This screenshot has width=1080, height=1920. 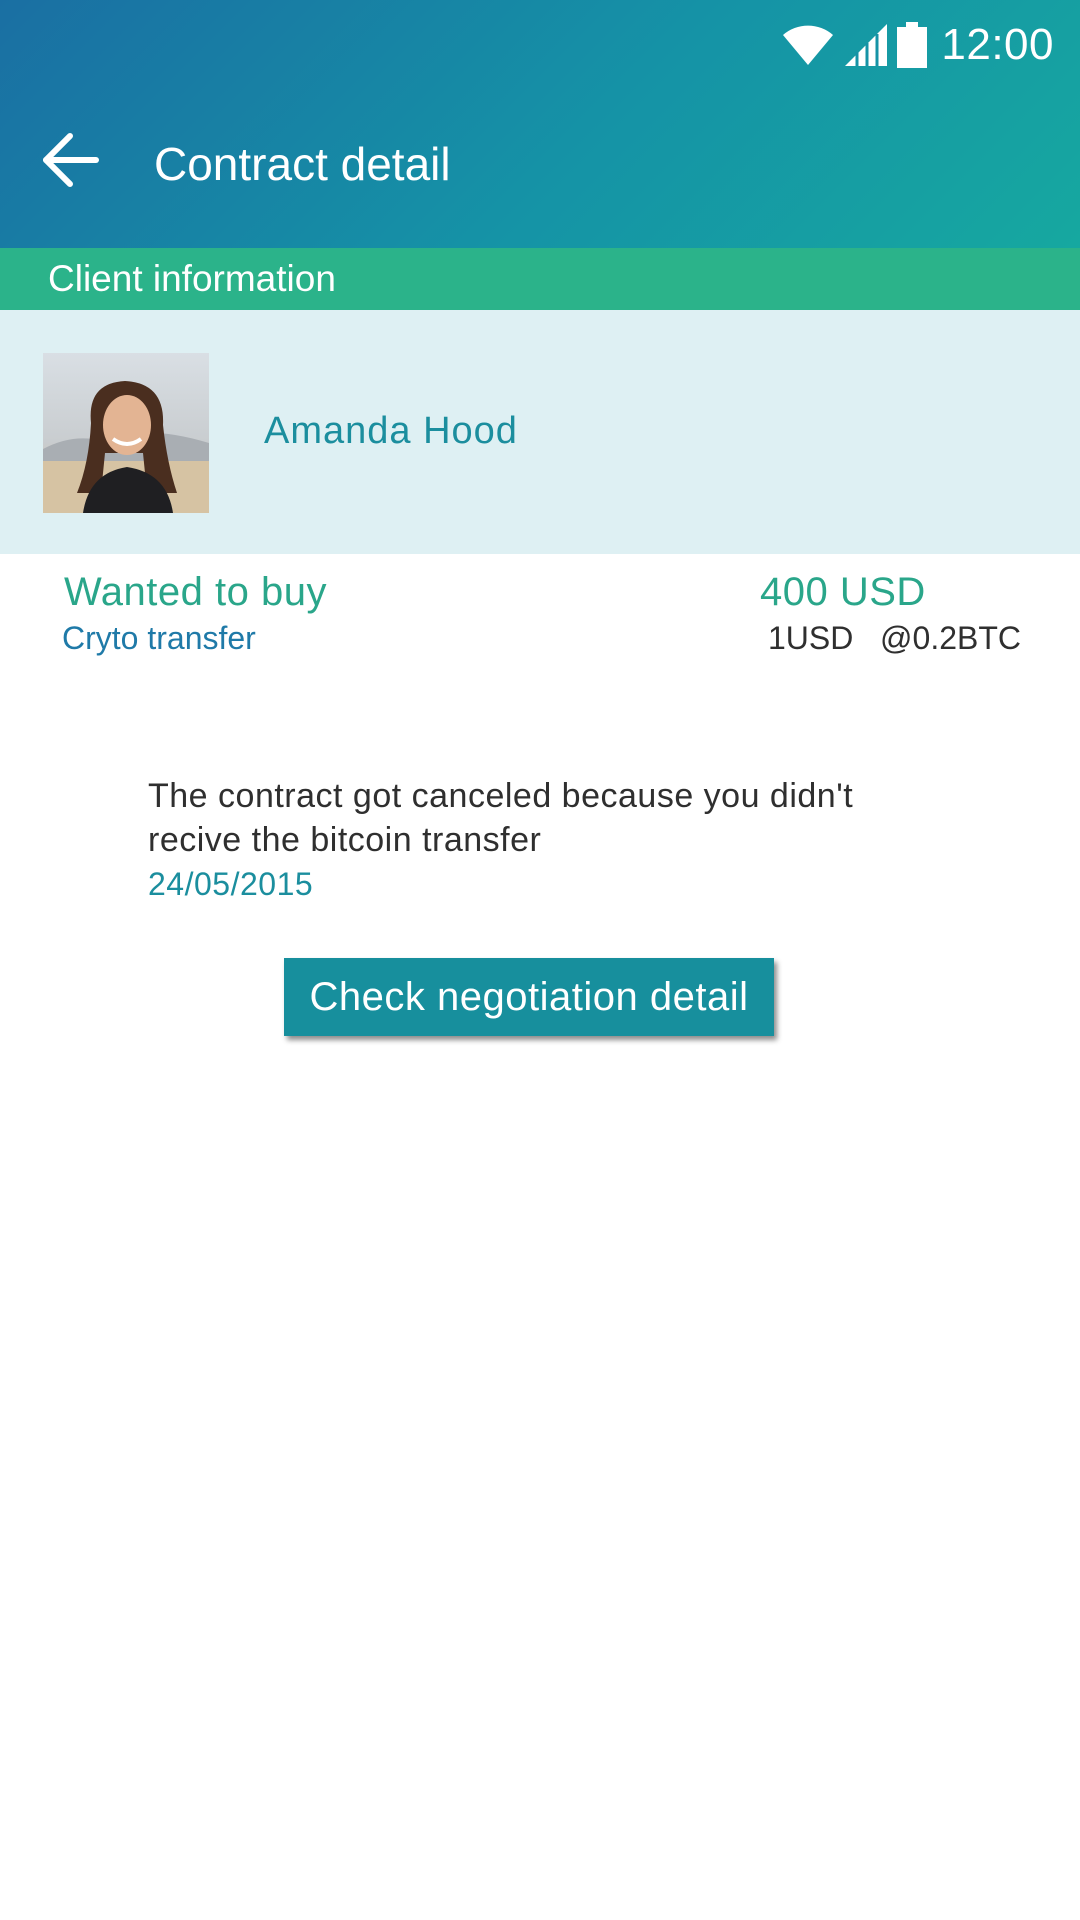 I want to click on status-bar: 12:00, so click(x=540, y=45).